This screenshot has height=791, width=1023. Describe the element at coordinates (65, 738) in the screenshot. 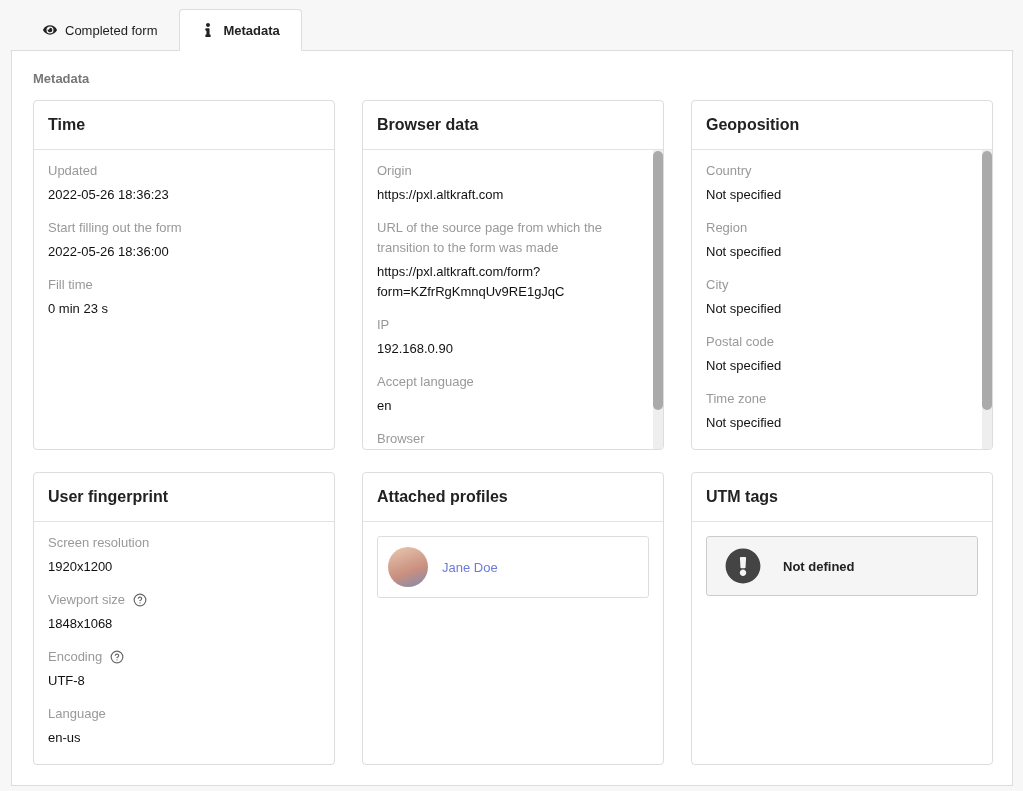

I see `field-value: en-us` at that location.